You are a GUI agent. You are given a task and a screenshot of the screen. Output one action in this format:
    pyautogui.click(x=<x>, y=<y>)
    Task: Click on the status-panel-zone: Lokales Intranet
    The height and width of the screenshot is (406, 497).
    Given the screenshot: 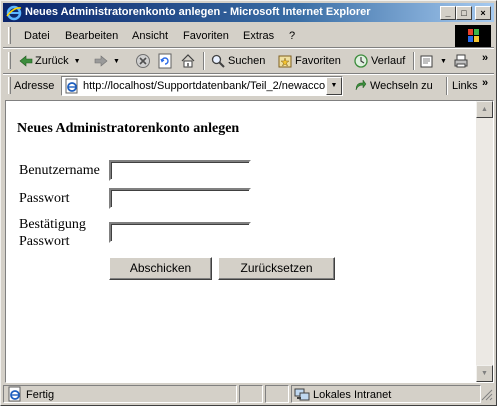 What is the action you would take?
    pyautogui.click(x=386, y=394)
    